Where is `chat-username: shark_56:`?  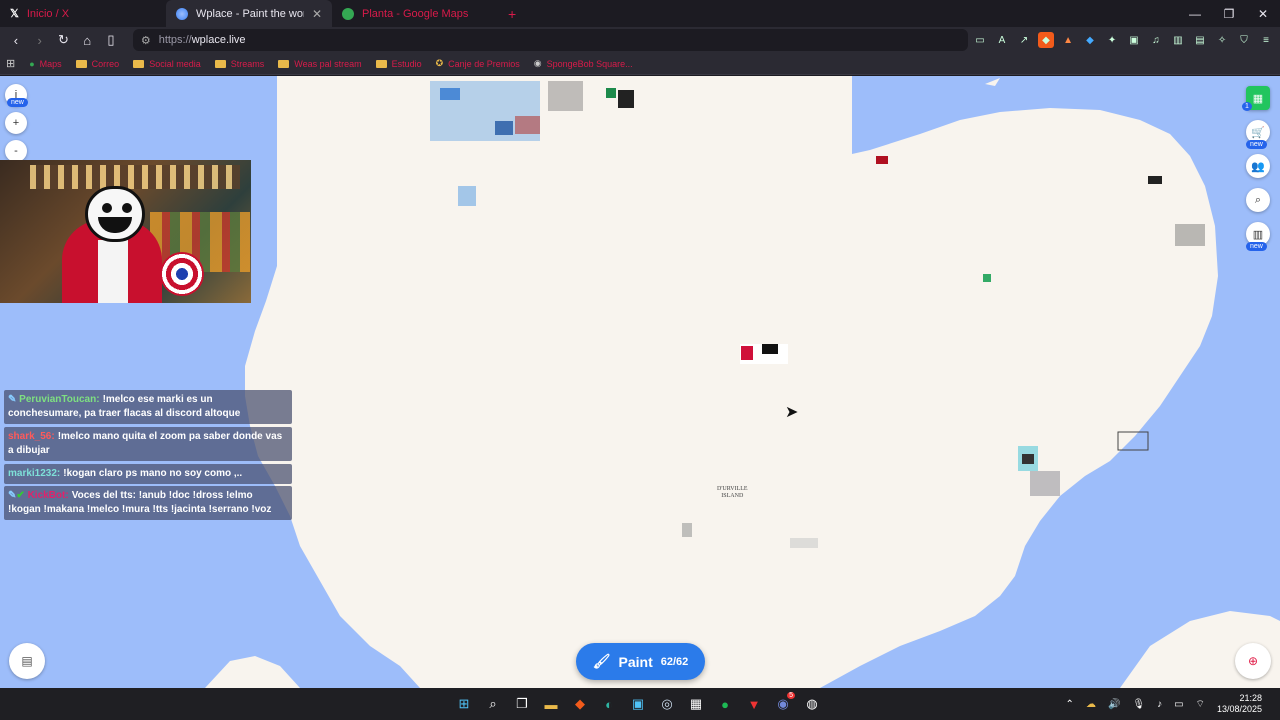 chat-username: shark_56: is located at coordinates (31, 436).